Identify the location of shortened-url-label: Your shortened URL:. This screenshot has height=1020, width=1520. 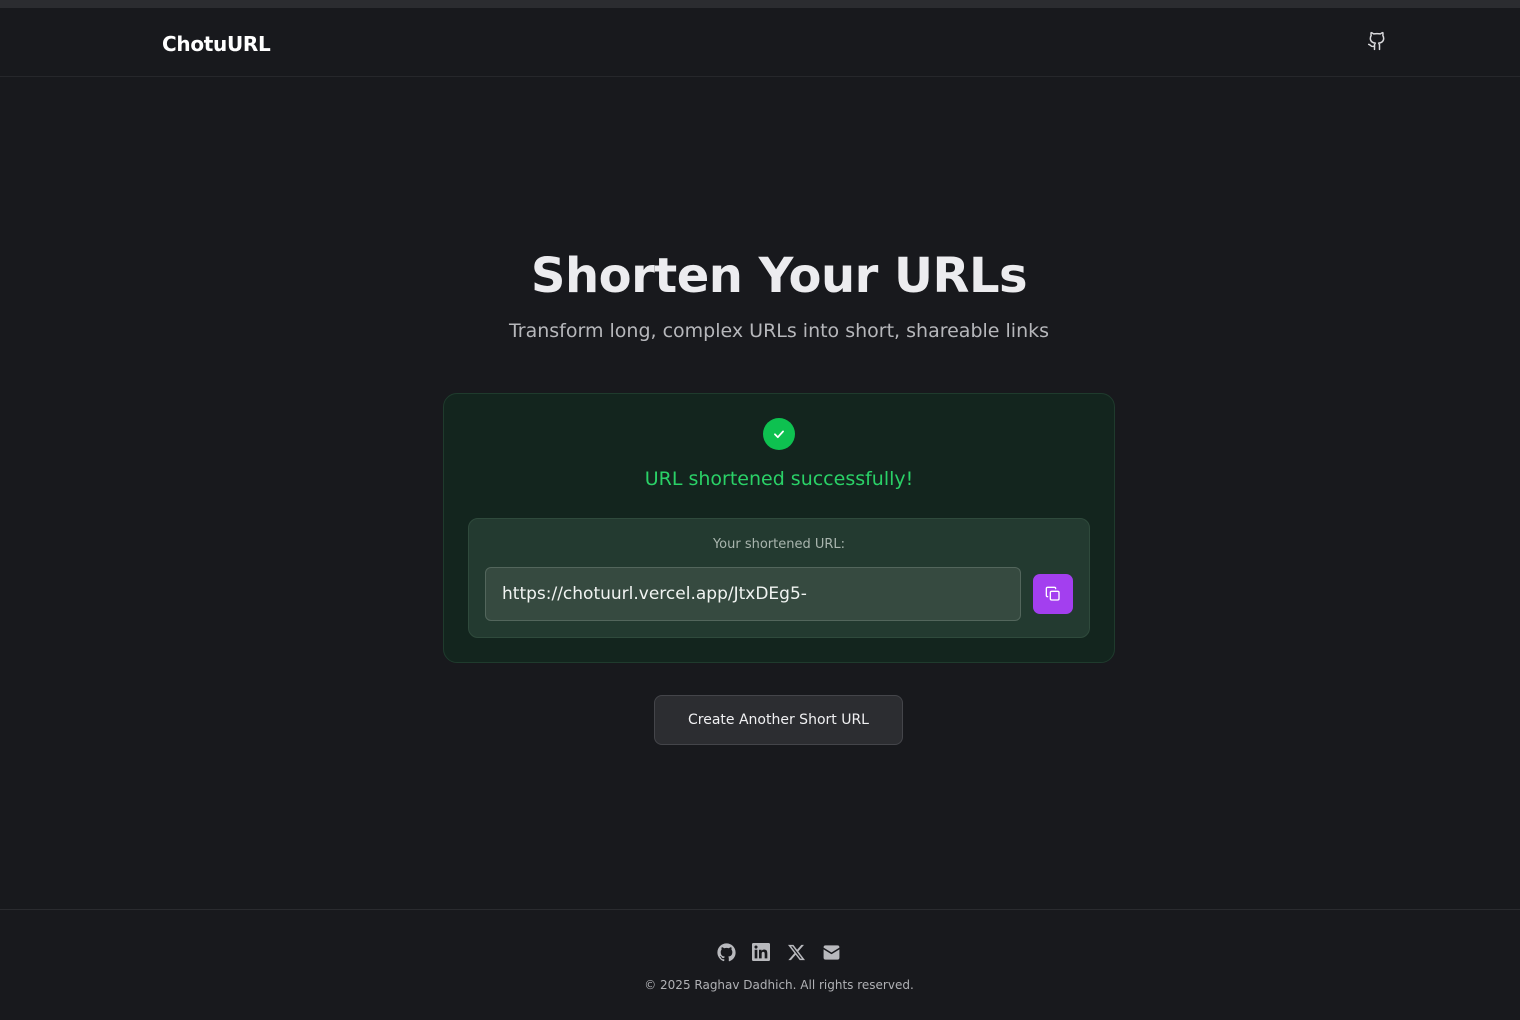
(779, 544).